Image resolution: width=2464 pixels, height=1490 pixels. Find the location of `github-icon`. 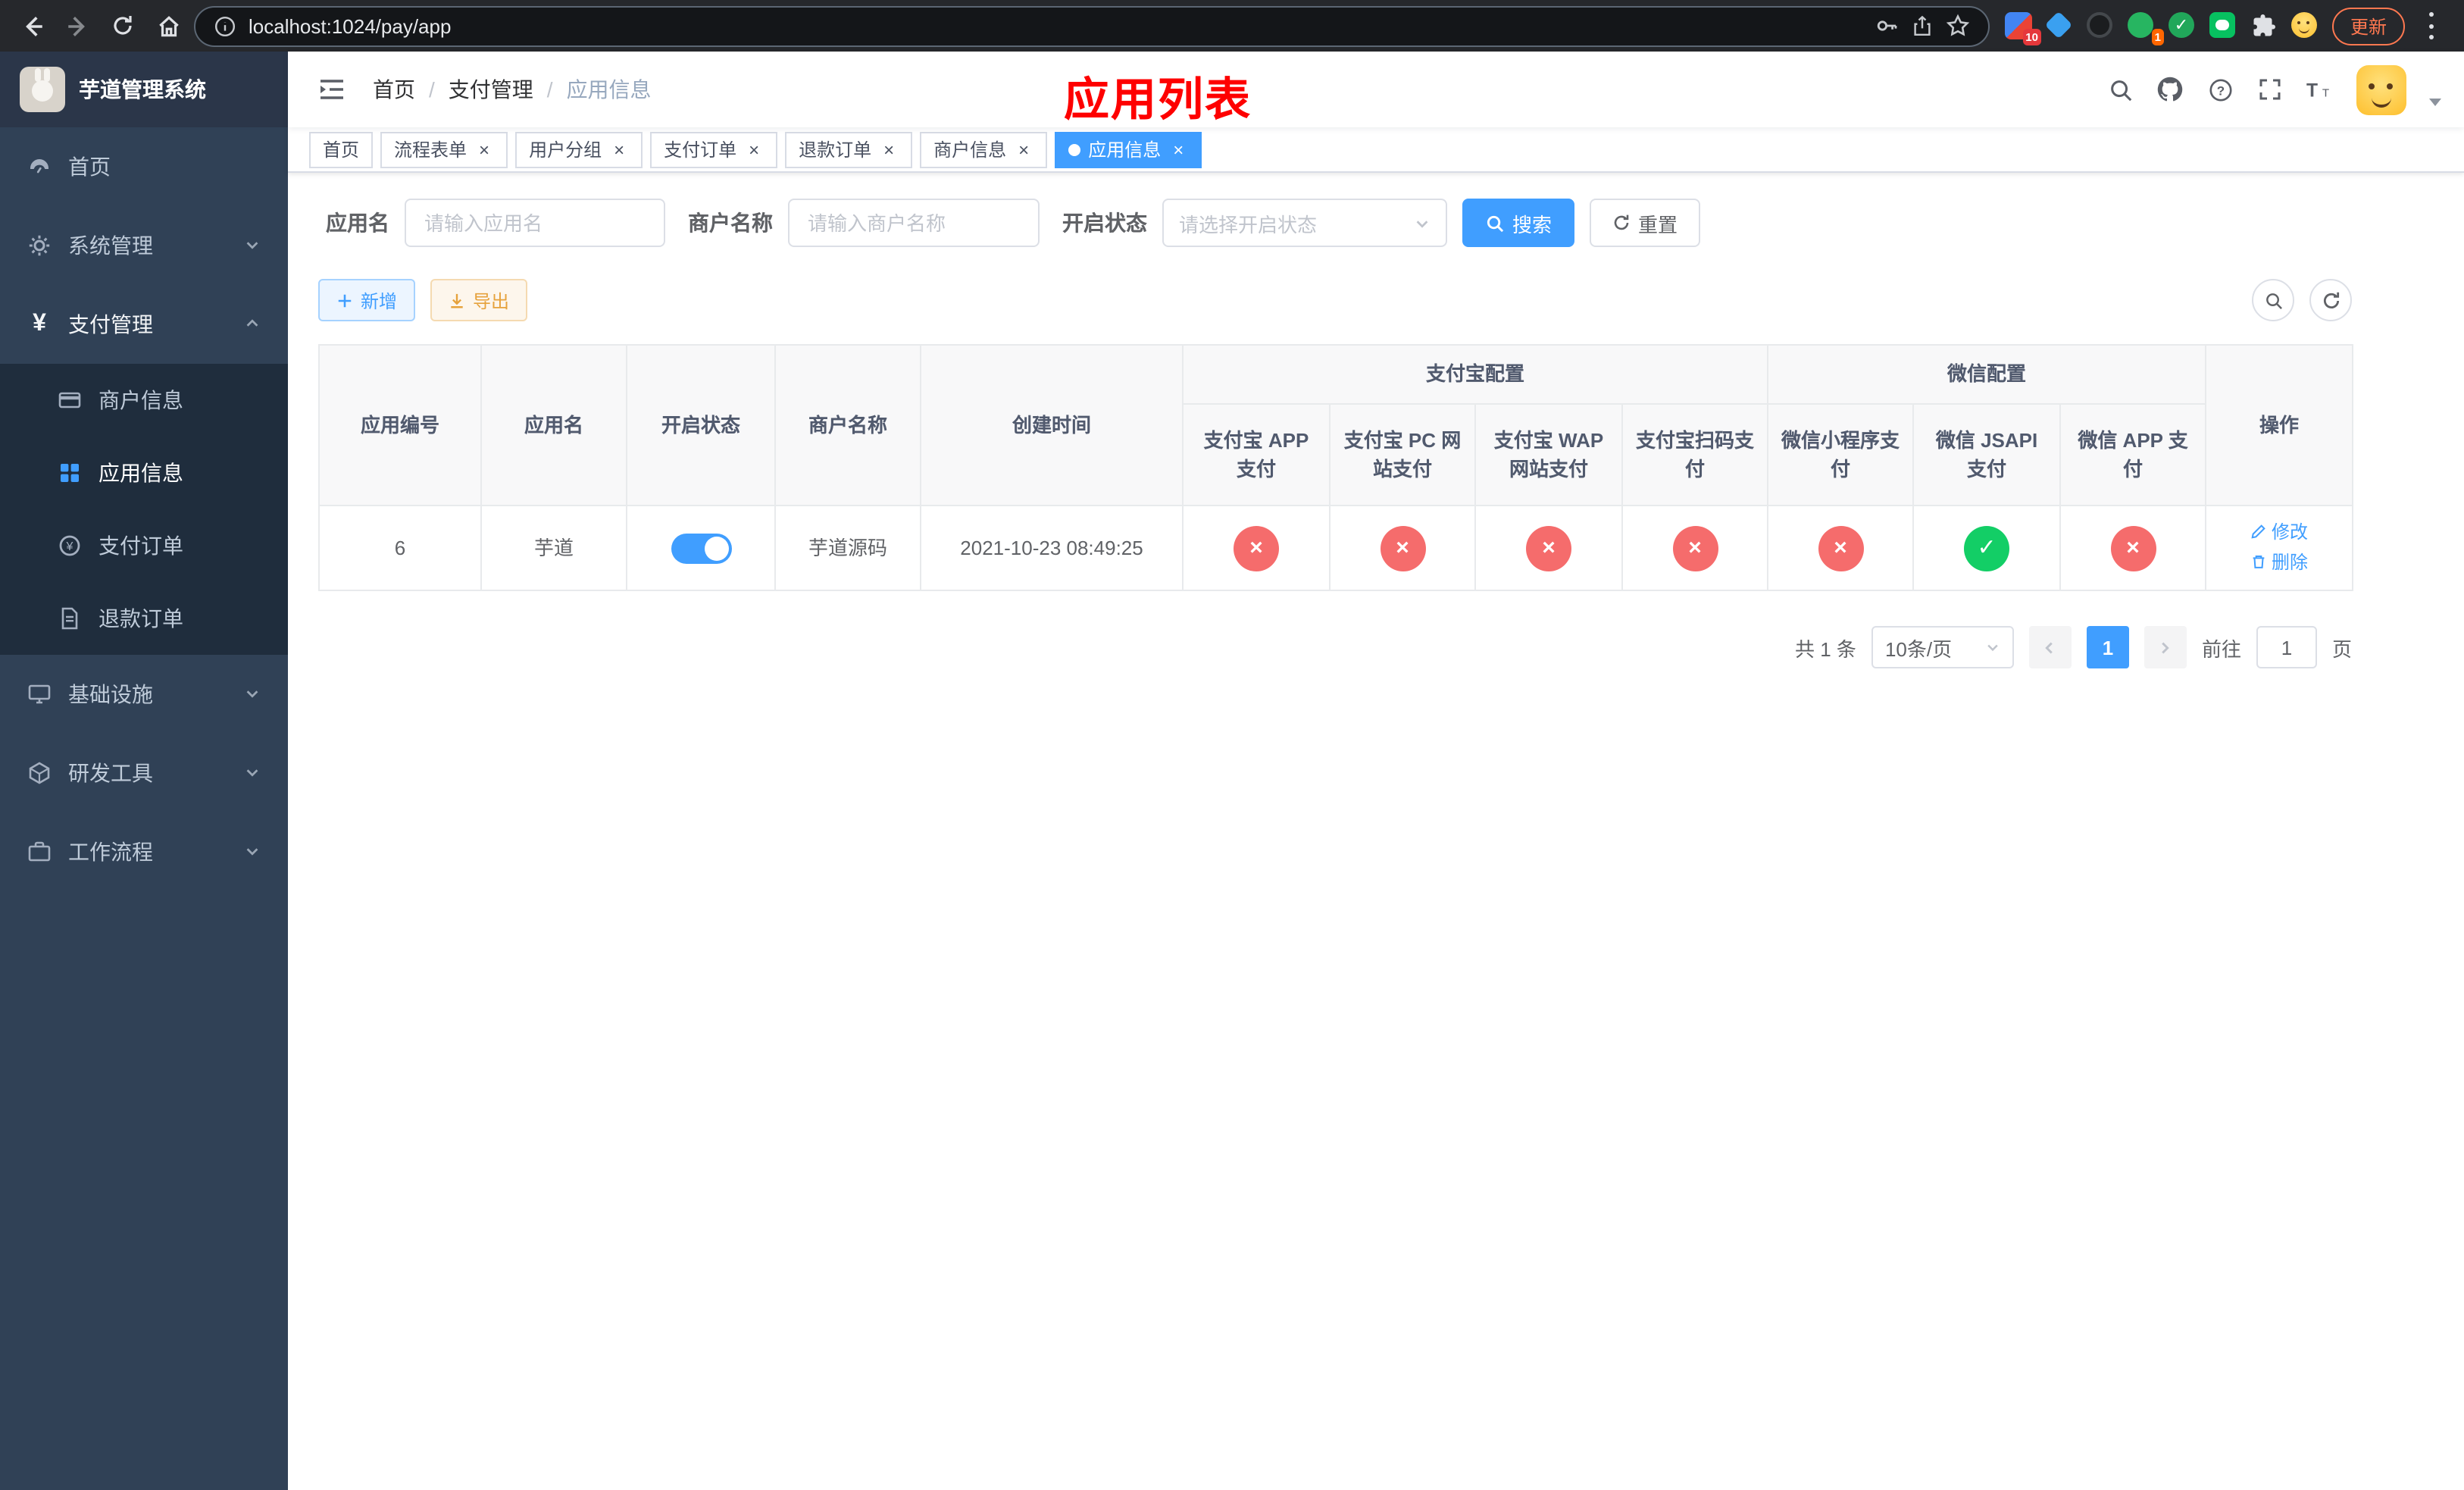

github-icon is located at coordinates (2170, 89).